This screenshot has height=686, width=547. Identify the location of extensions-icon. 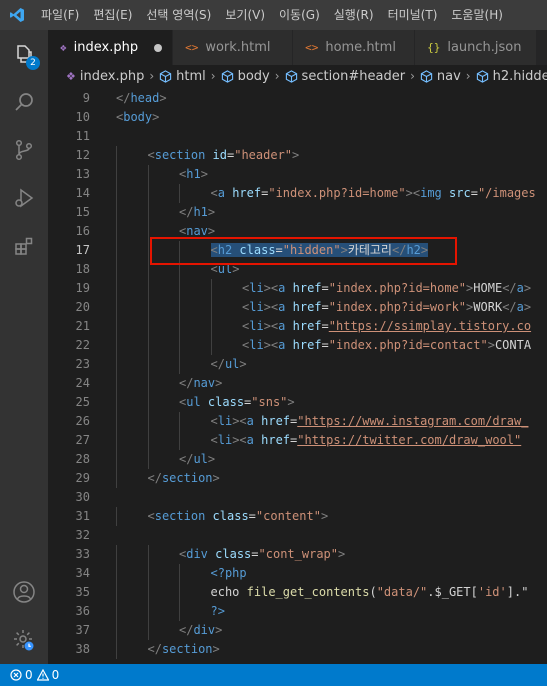
(24, 246).